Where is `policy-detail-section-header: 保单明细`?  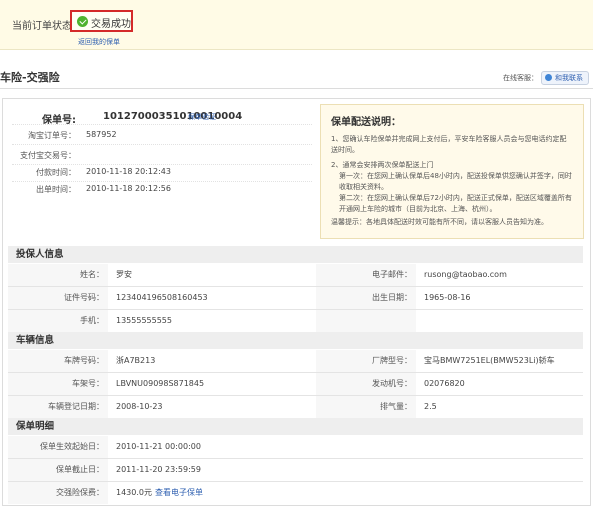
policy-detail-section-header: 保单明细 is located at coordinates (295, 426).